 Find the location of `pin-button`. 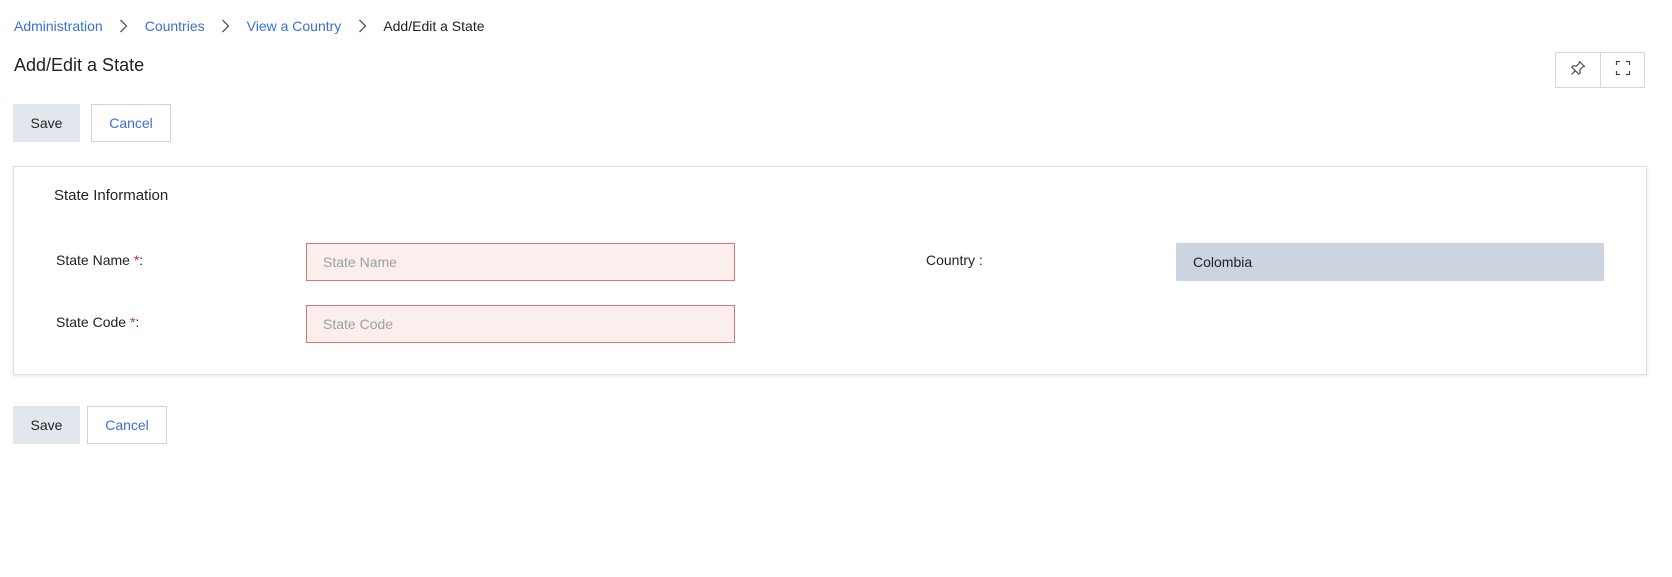

pin-button is located at coordinates (1578, 70).